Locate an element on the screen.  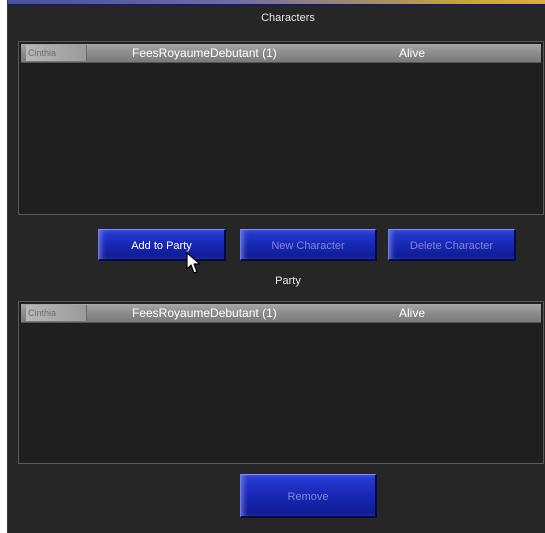
mouse-pointer-icon is located at coordinates (193, 263).